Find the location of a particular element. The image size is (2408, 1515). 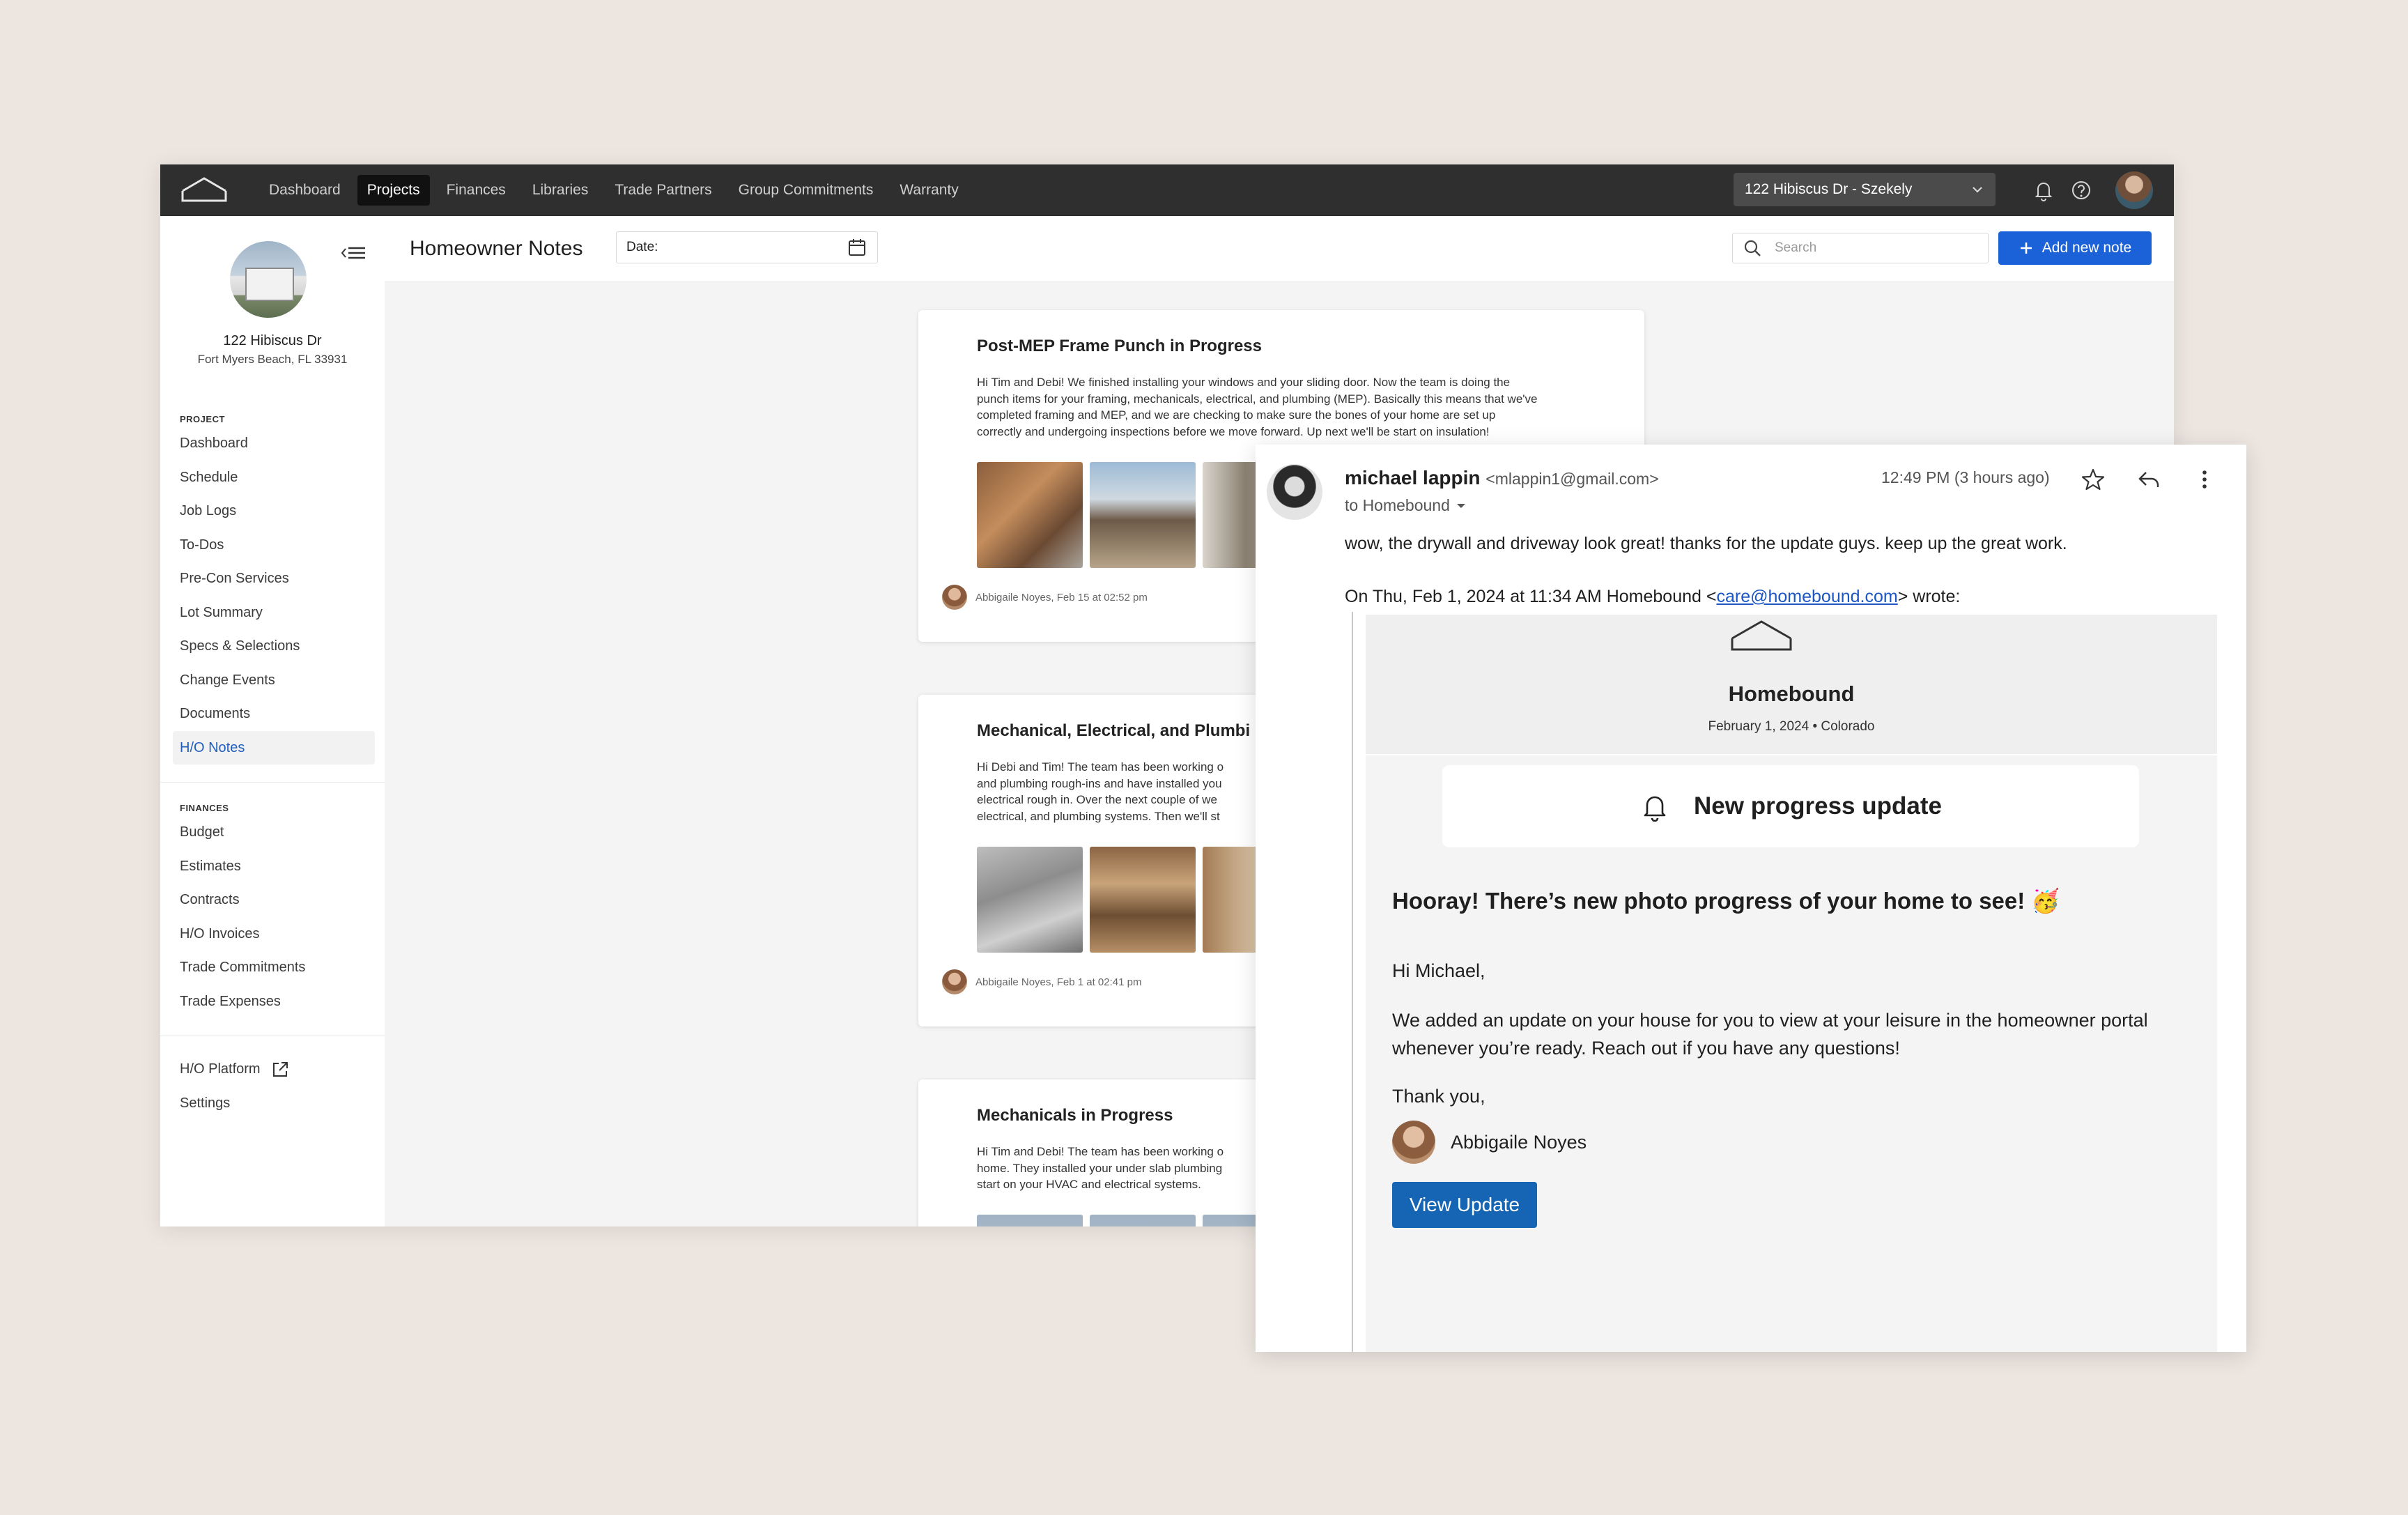

nav-finances: Finances is located at coordinates (477, 190).